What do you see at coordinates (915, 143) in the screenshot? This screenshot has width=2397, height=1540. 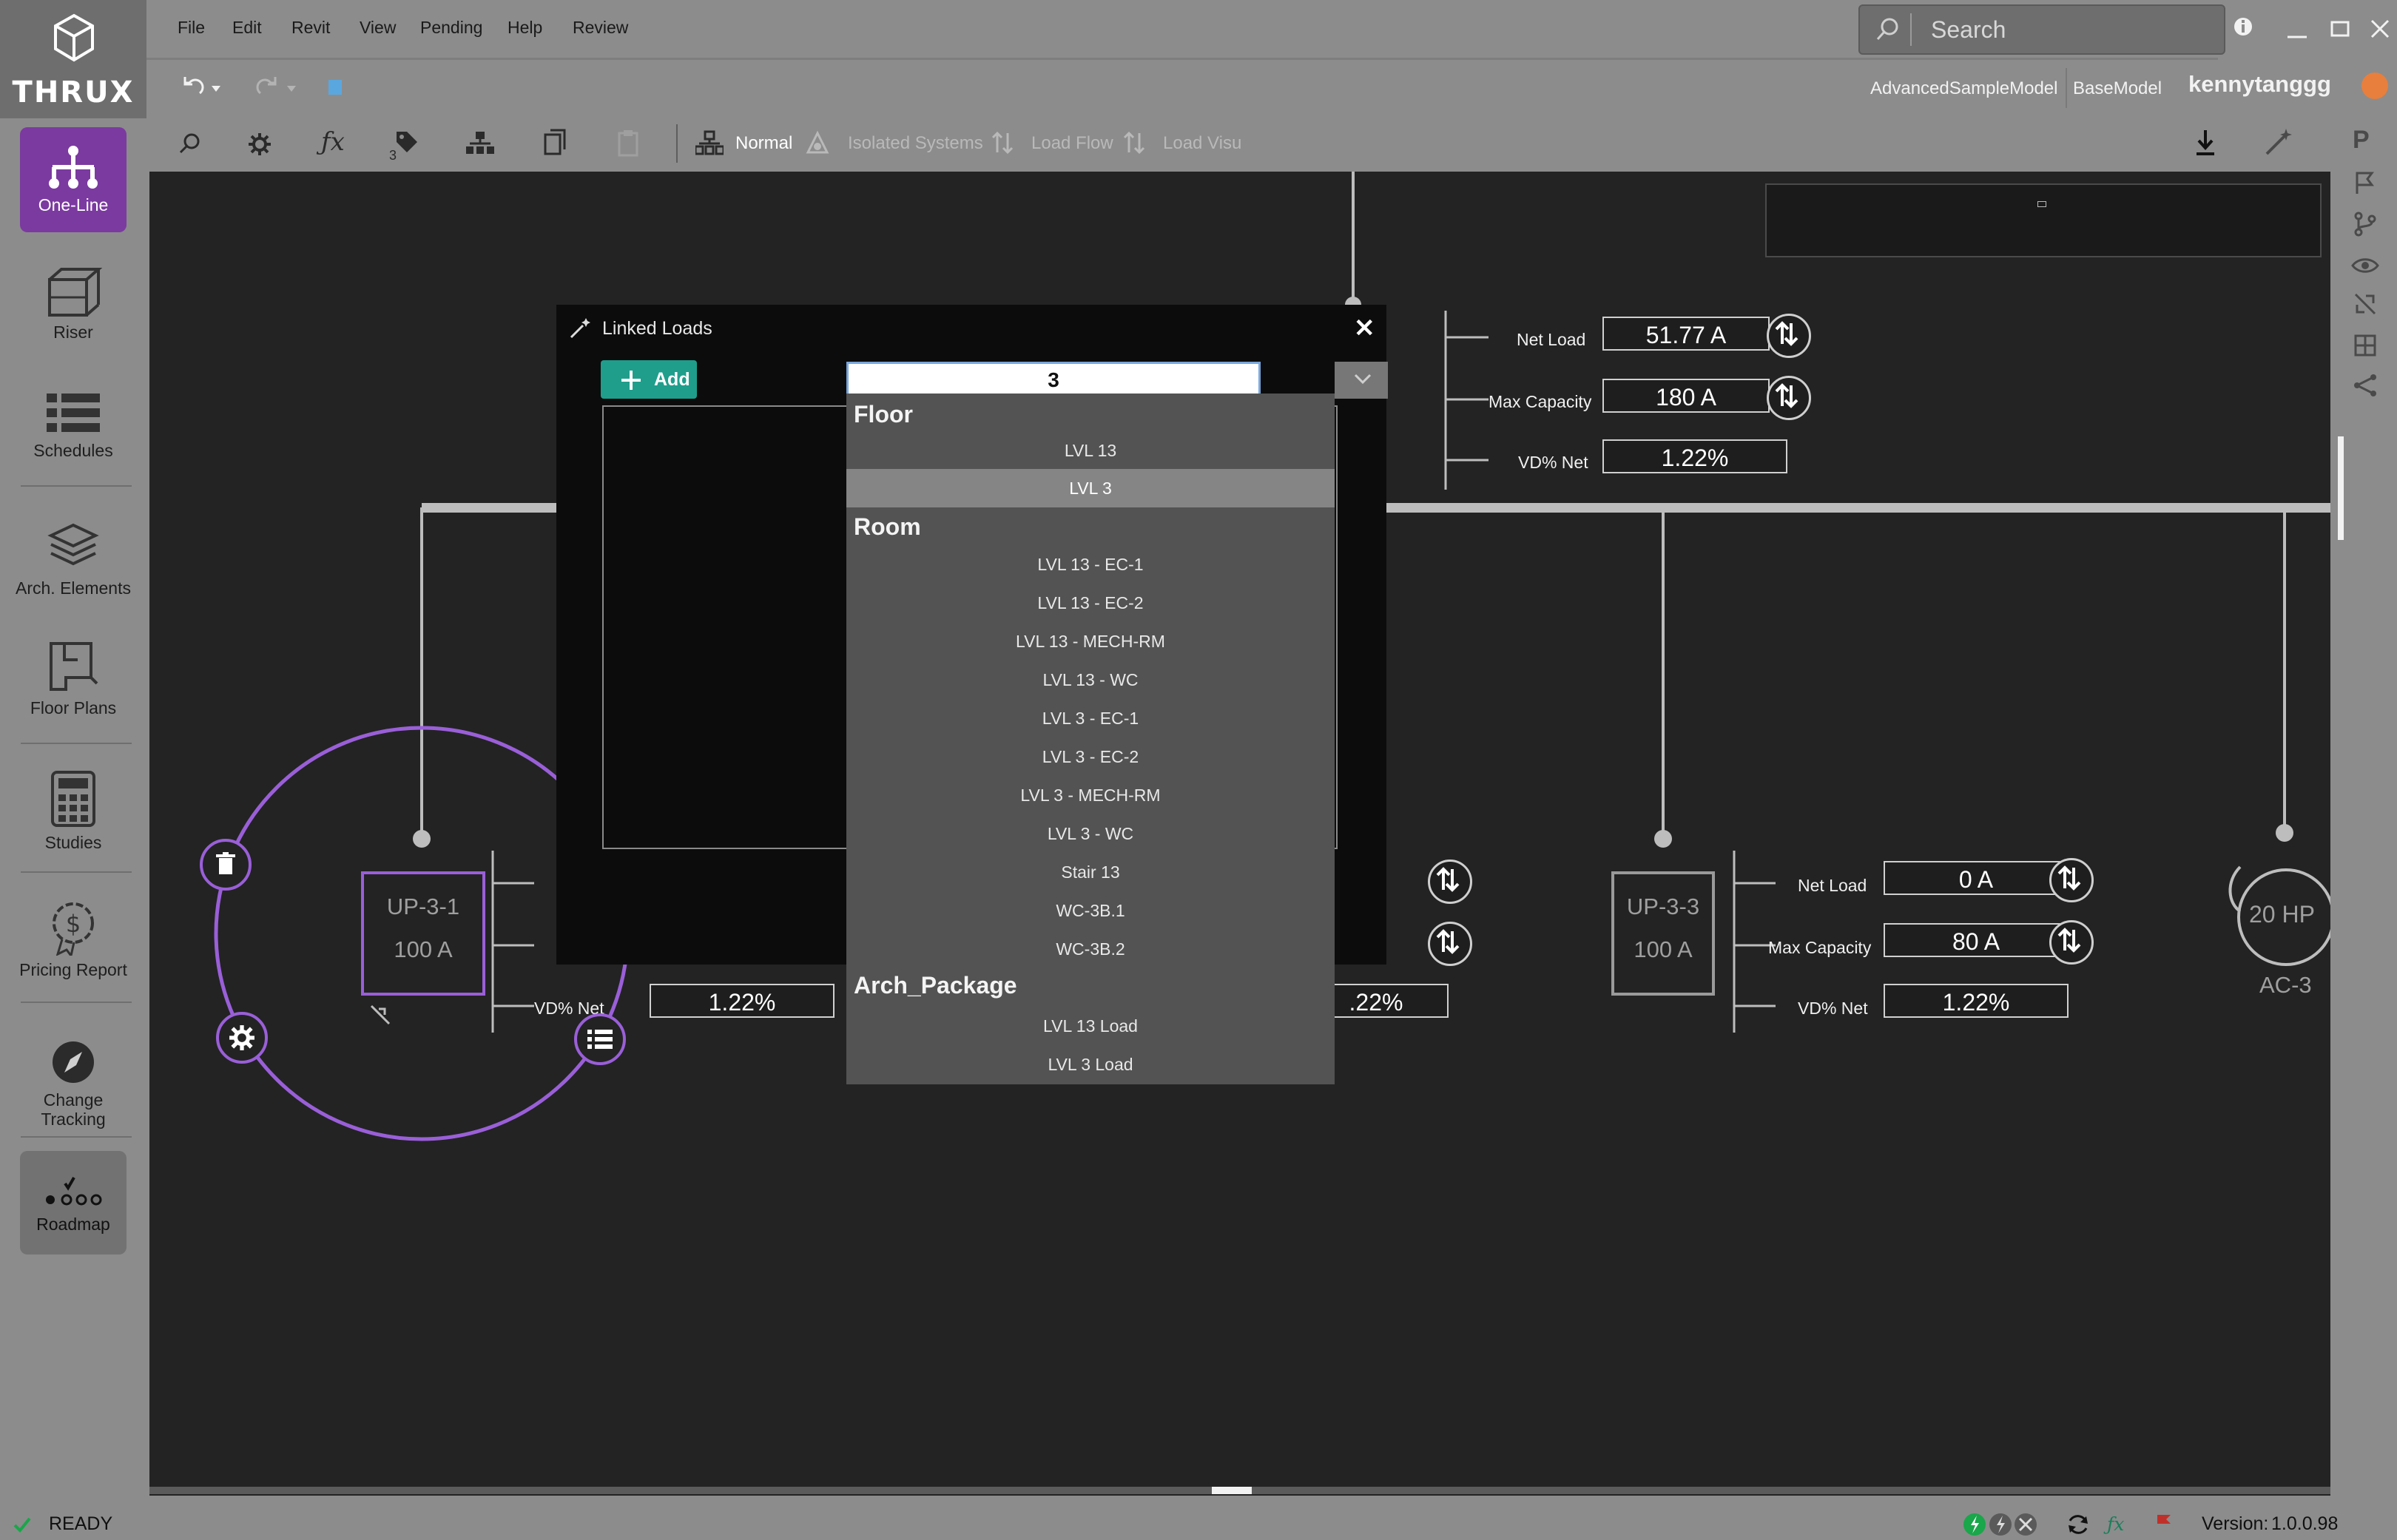 I see `view-mode-isolated: Isolated Systems` at bounding box center [915, 143].